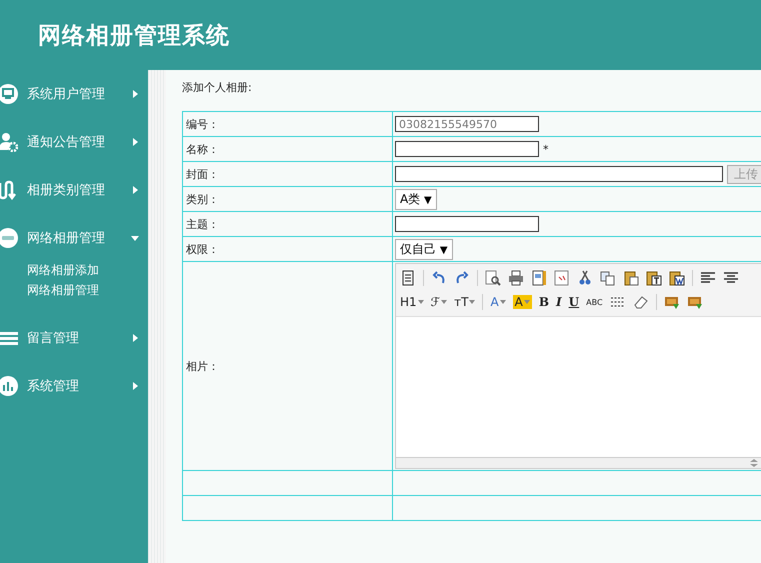 The width and height of the screenshot is (761, 563). I want to click on field-label: 主题：, so click(202, 224).